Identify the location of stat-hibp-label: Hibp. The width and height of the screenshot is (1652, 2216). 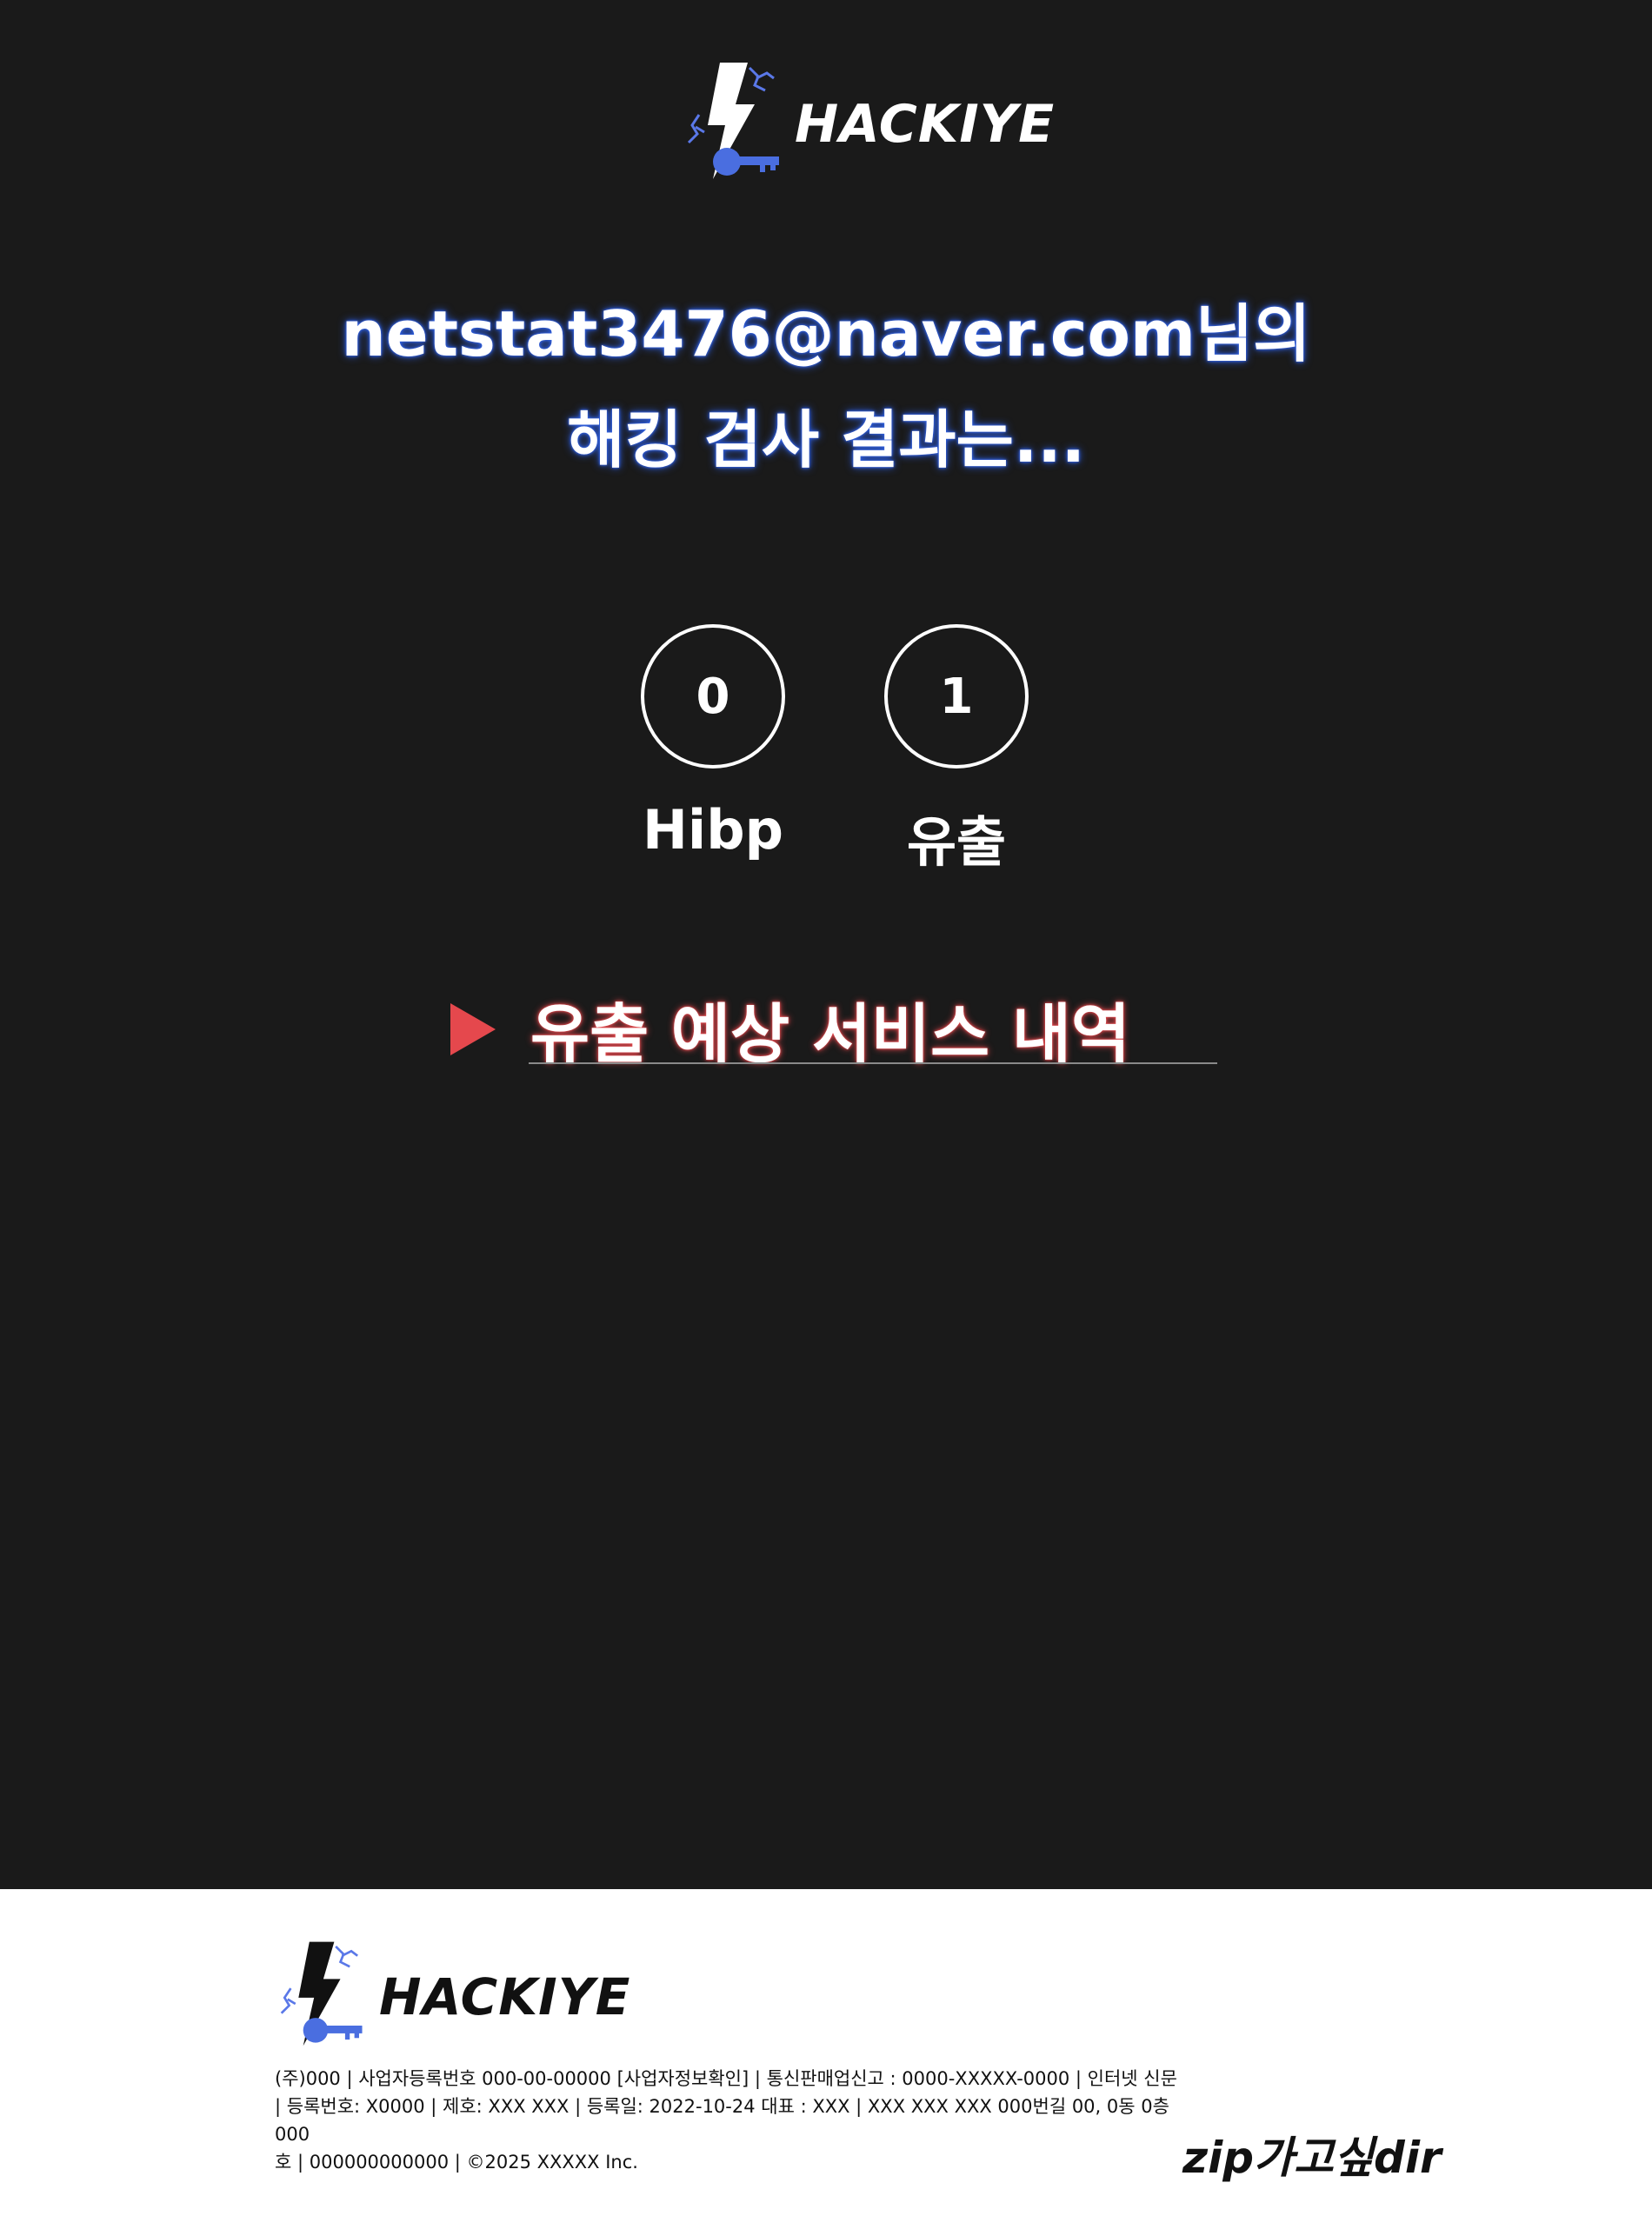
(713, 830).